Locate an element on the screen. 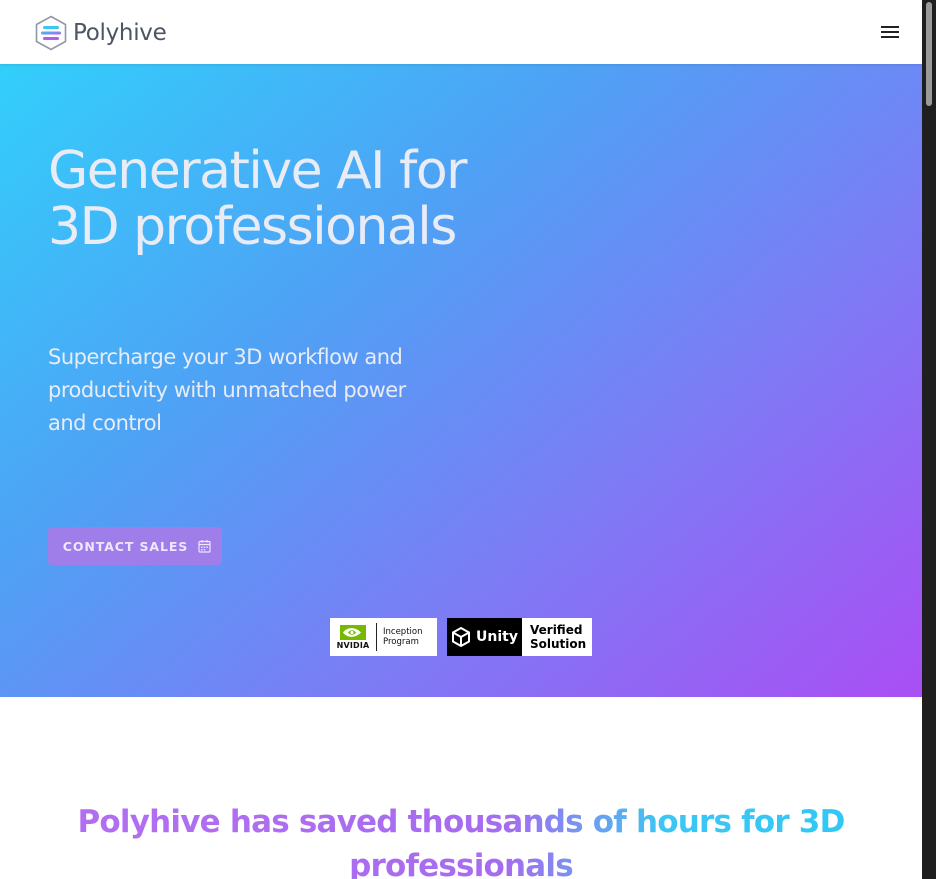 This screenshot has width=936, height=879. unity-logo: Unity is located at coordinates (484, 637).